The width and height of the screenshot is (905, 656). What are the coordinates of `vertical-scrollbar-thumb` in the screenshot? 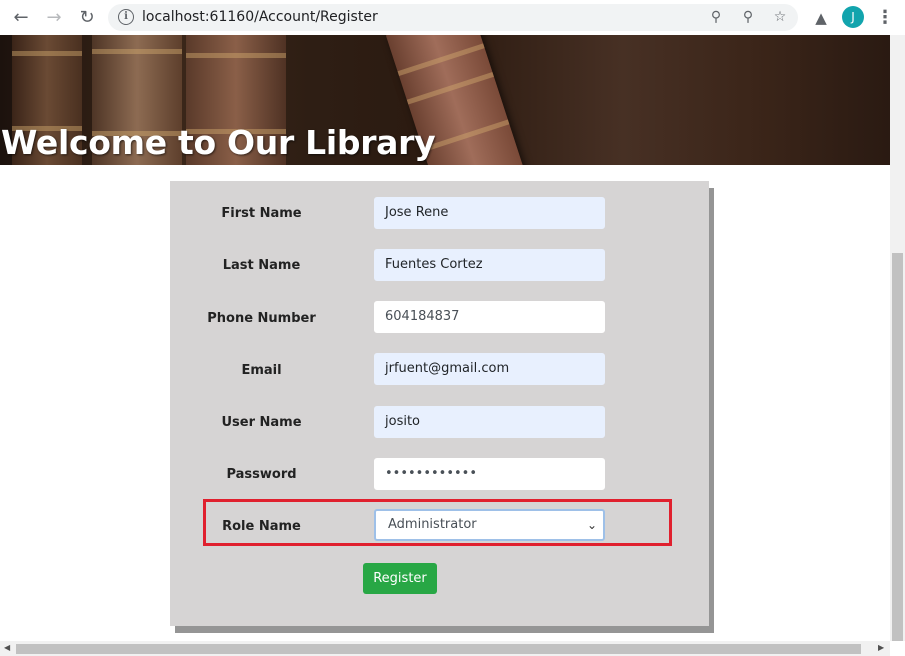 It's located at (897, 447).